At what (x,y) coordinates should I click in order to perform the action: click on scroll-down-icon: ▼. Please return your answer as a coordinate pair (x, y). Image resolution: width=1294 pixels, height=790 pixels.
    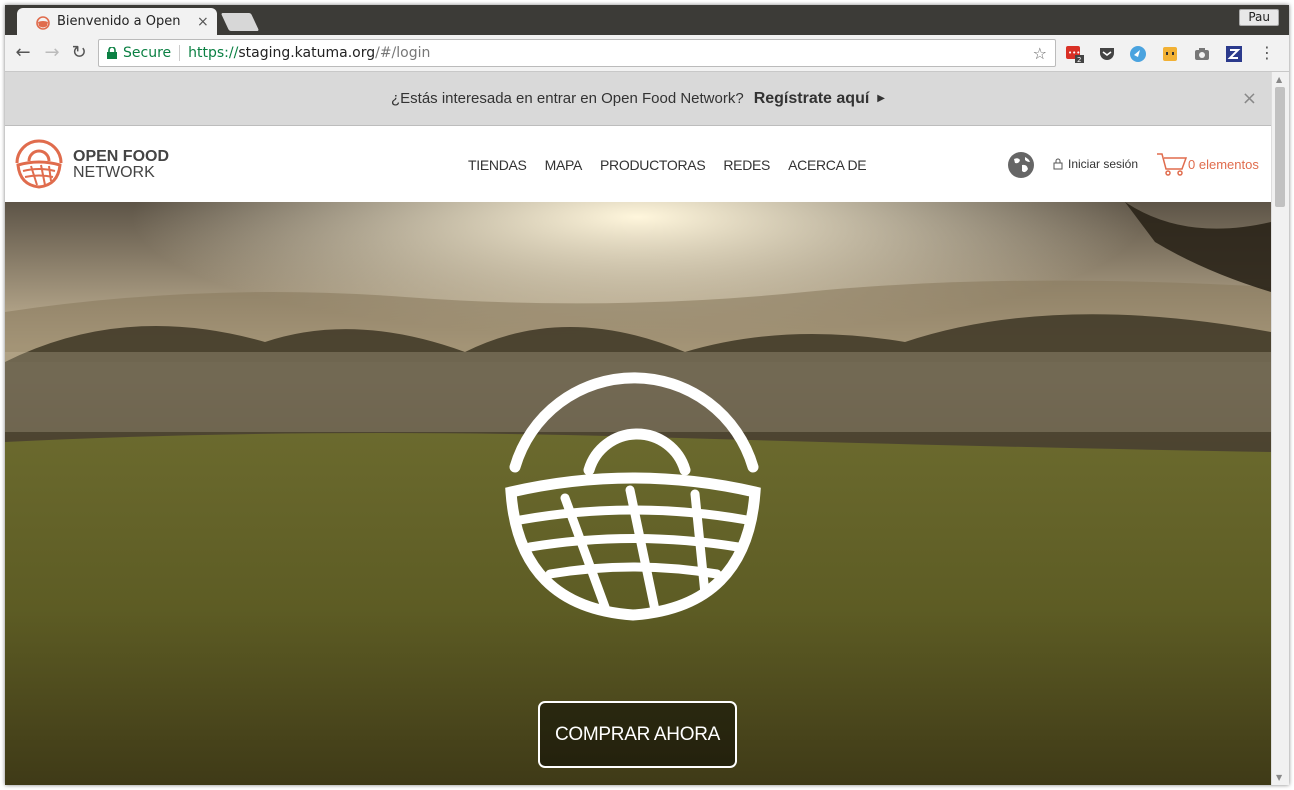
    Looking at the image, I should click on (1279, 777).